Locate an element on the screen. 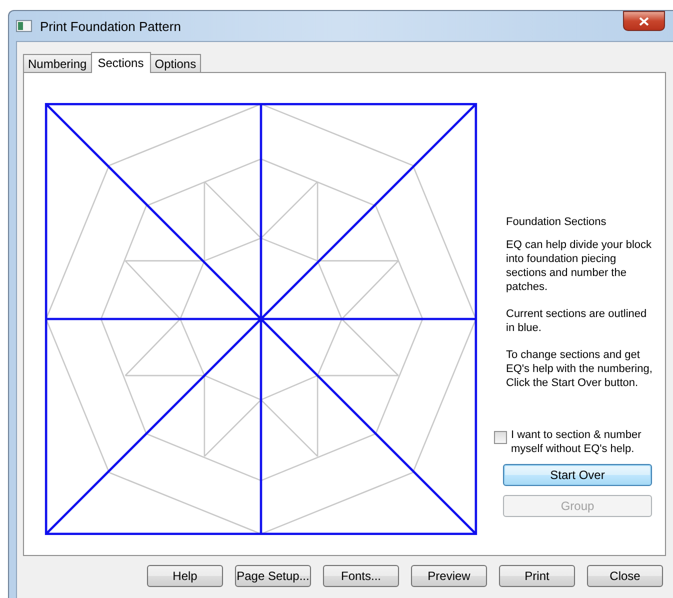 Image resolution: width=673 pixels, height=598 pixels. tab: Options is located at coordinates (176, 63).